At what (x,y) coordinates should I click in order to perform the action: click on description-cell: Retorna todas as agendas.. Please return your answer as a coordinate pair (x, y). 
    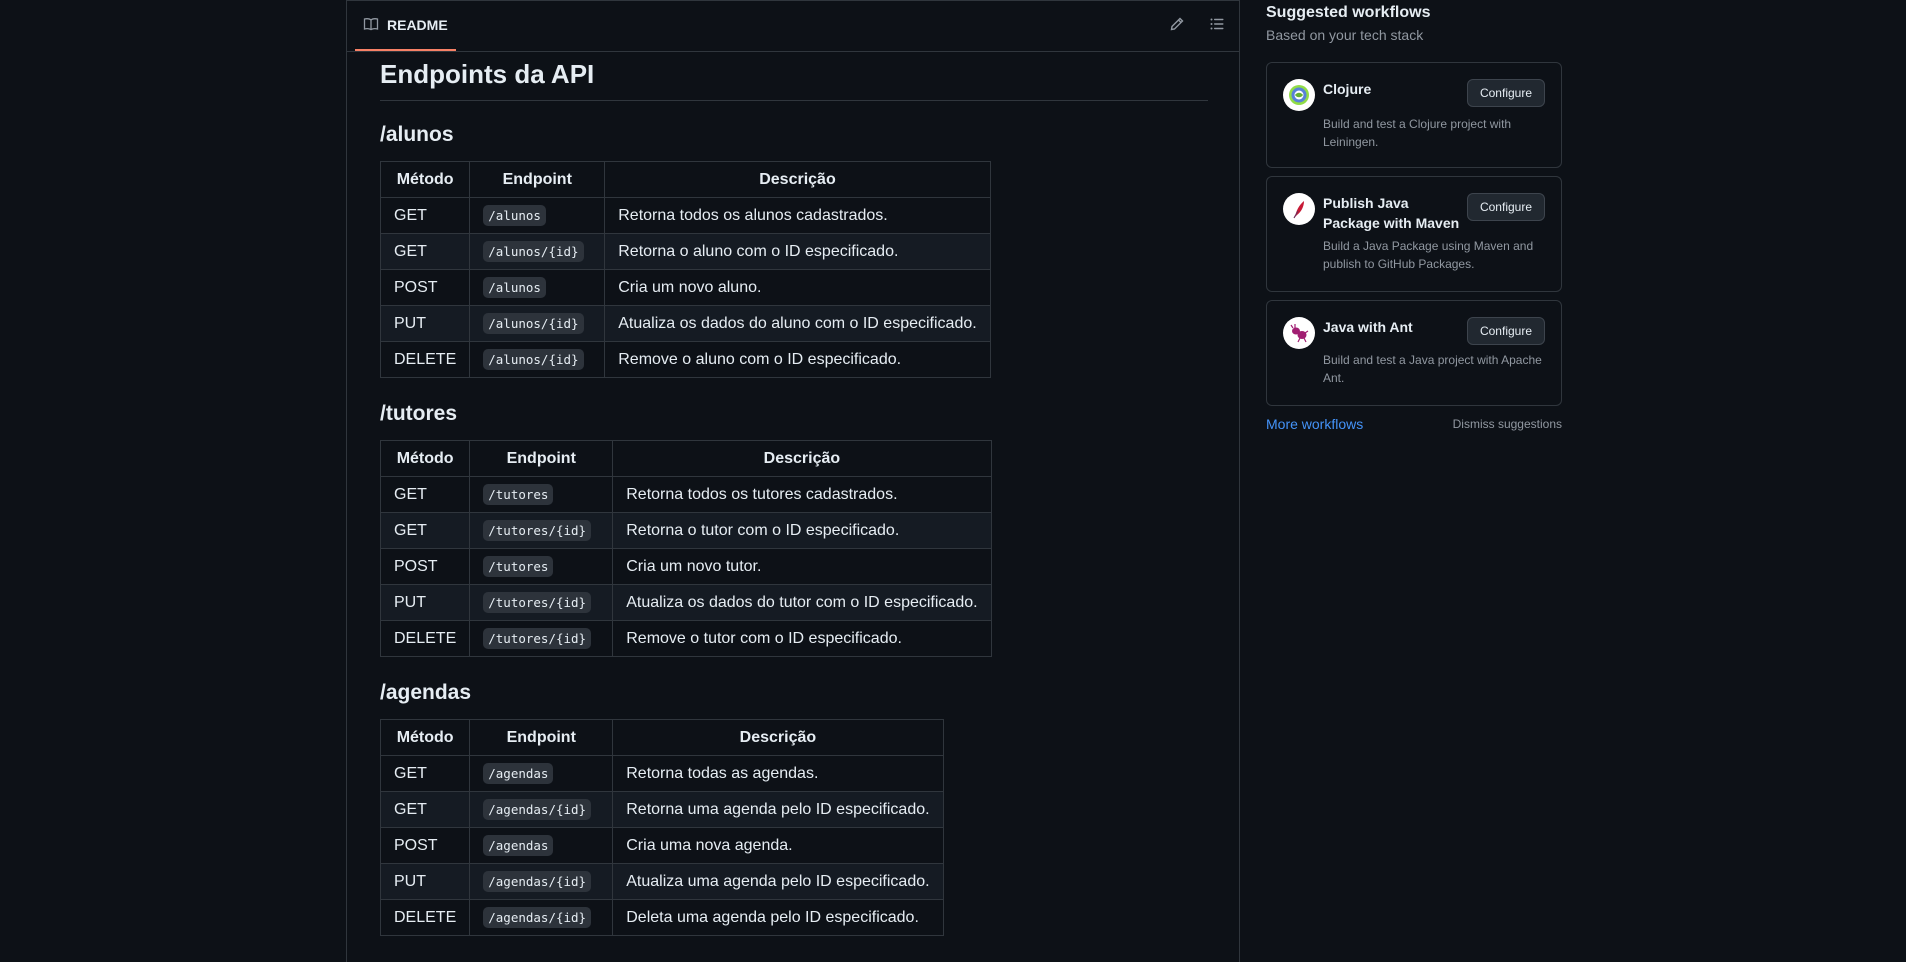
    Looking at the image, I should click on (778, 773).